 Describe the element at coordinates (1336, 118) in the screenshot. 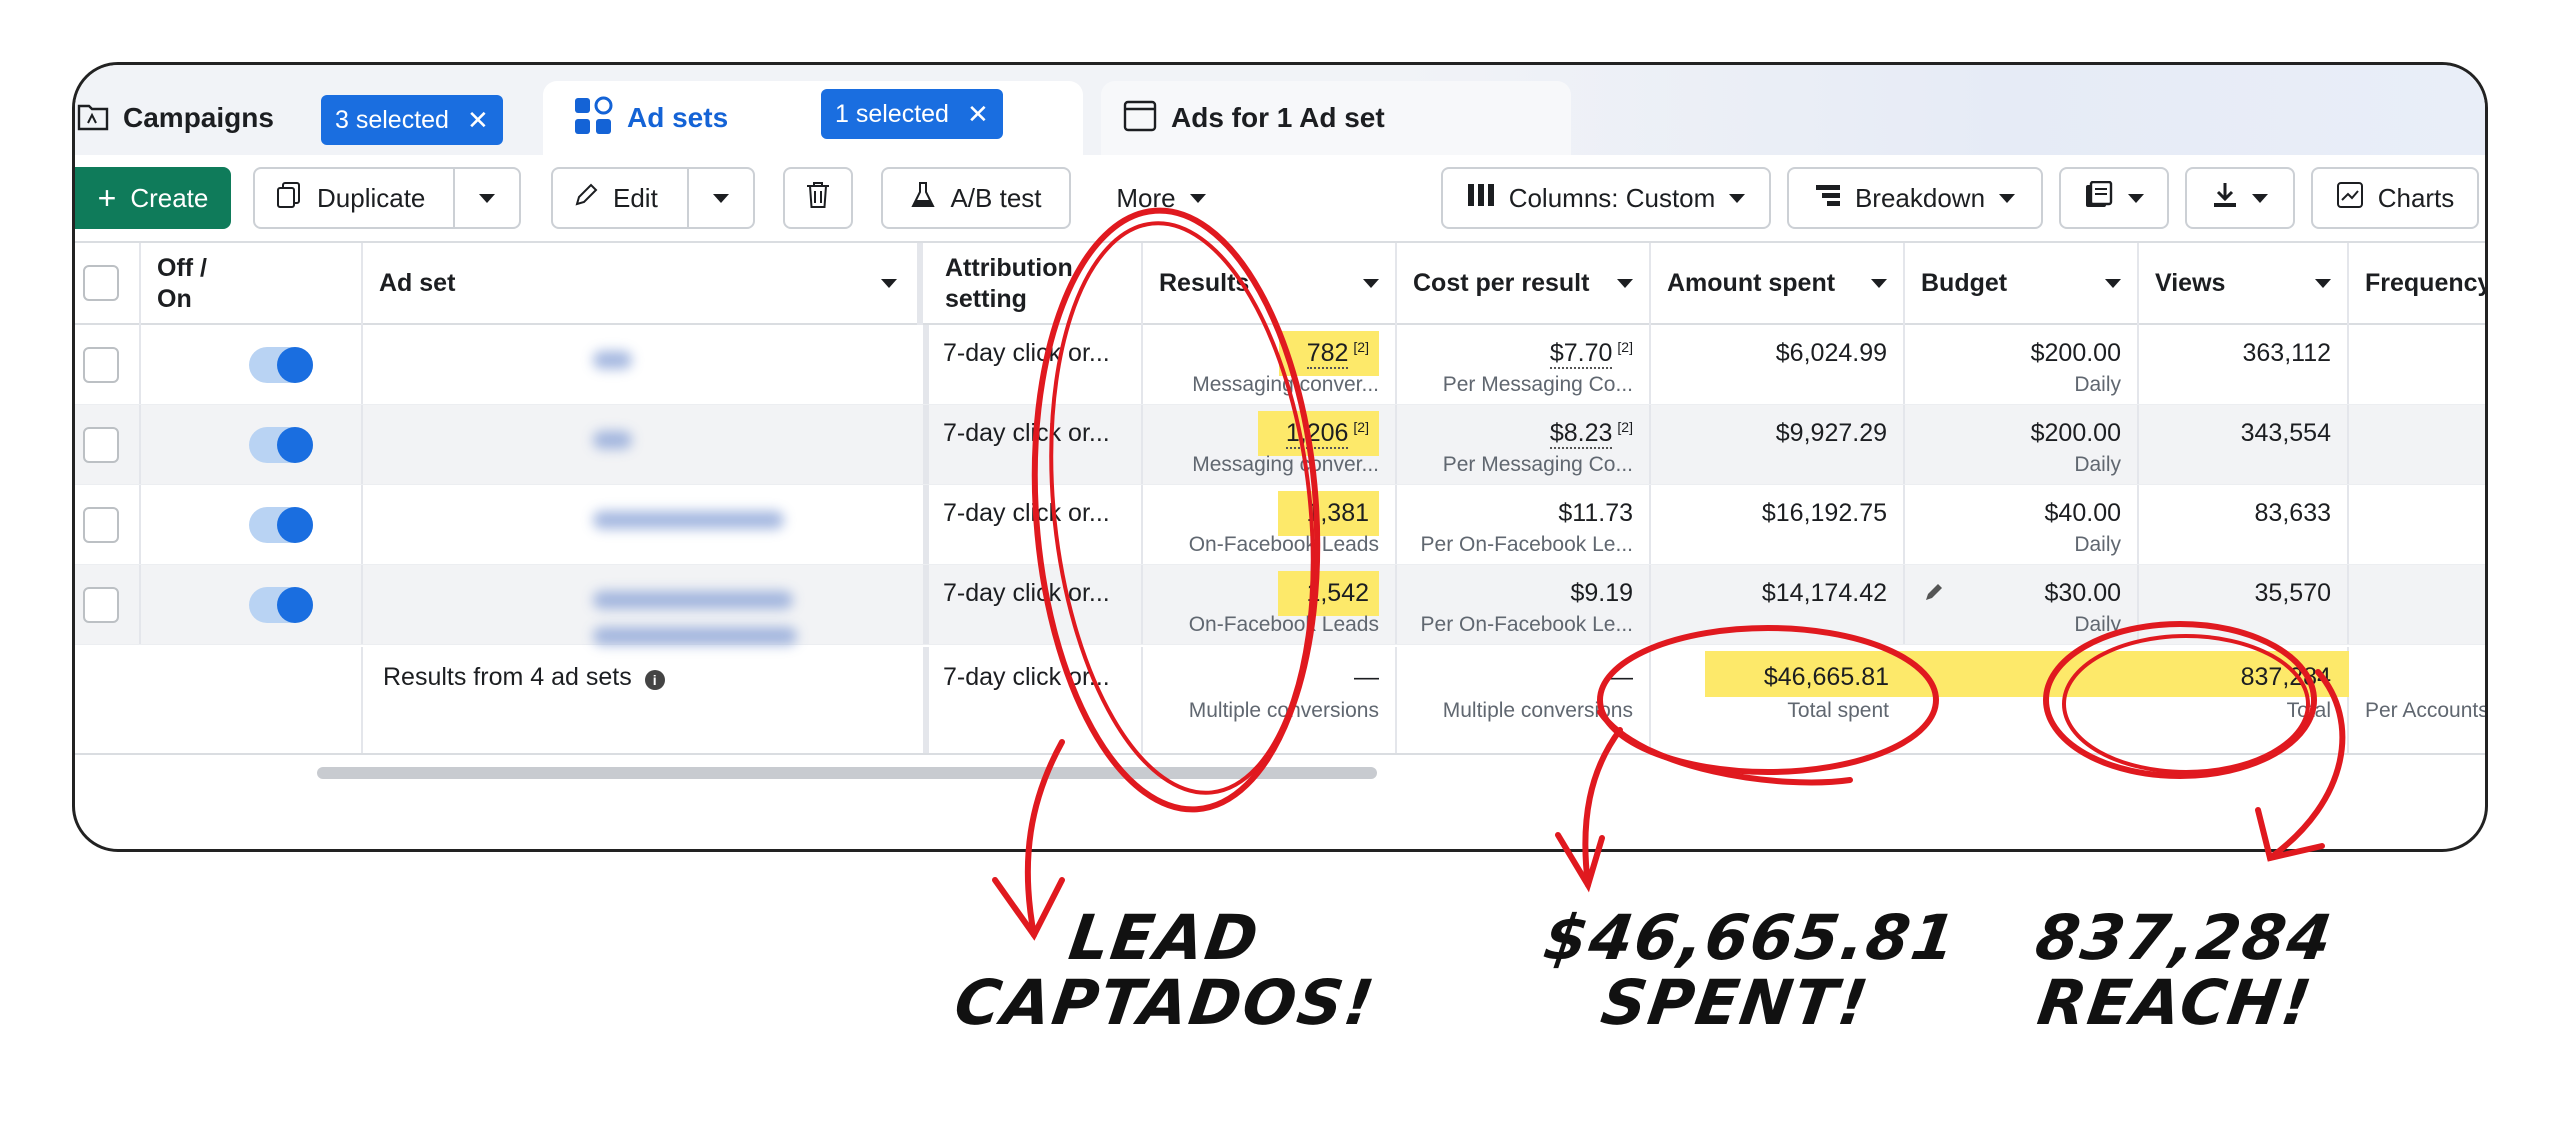

I see `tab-ads: Ads for 1 Ad set` at that location.